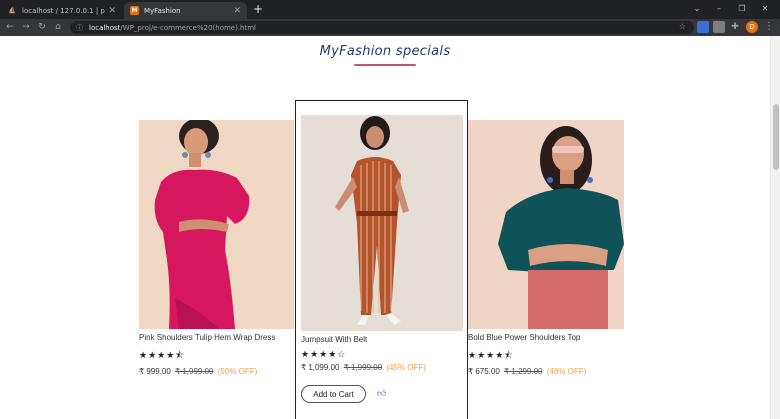 The height and width of the screenshot is (419, 780). Describe the element at coordinates (682, 26) in the screenshot. I see `bookmark-star-icon: ☆` at that location.